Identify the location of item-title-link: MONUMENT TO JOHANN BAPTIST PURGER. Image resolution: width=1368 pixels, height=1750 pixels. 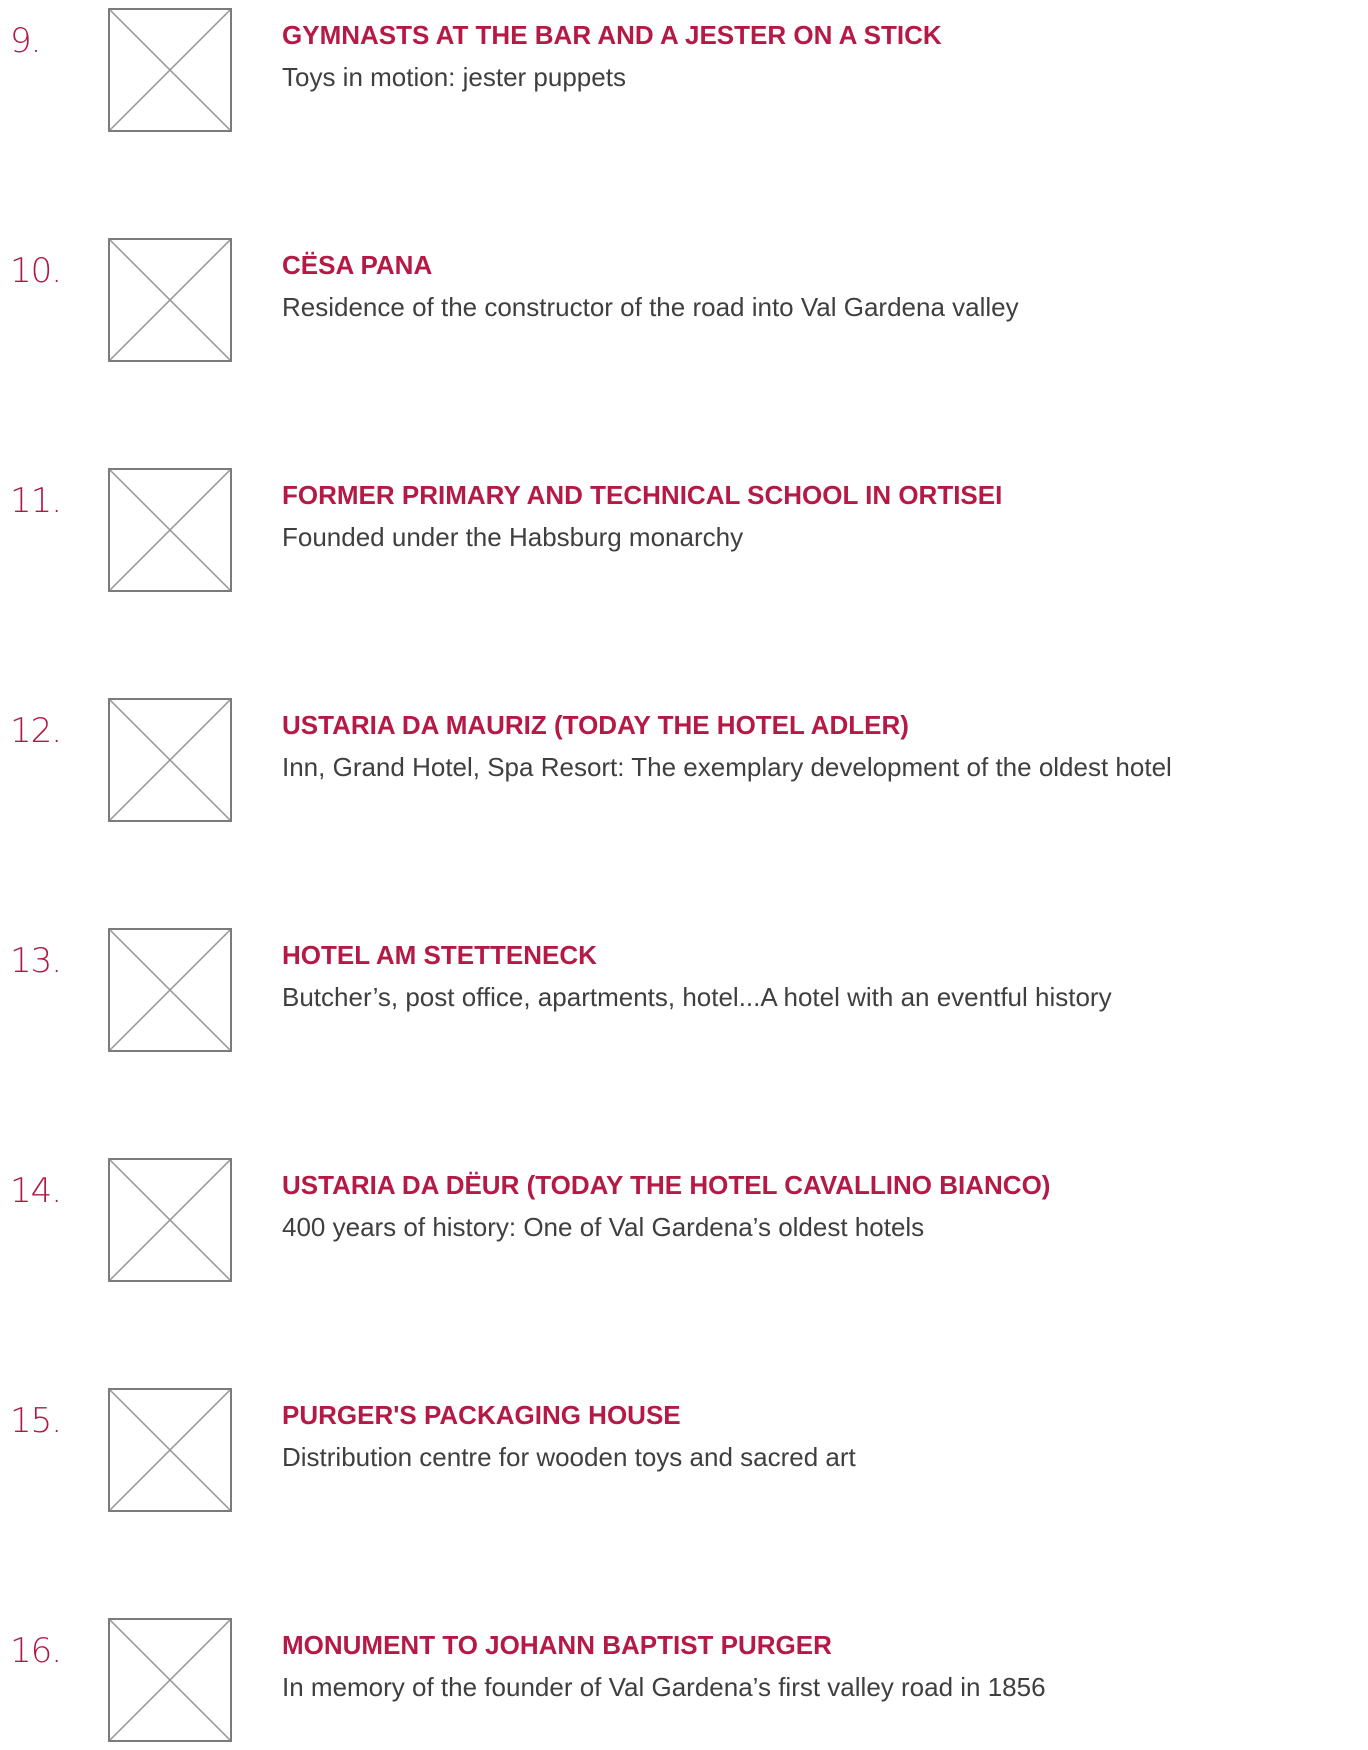
(557, 1645).